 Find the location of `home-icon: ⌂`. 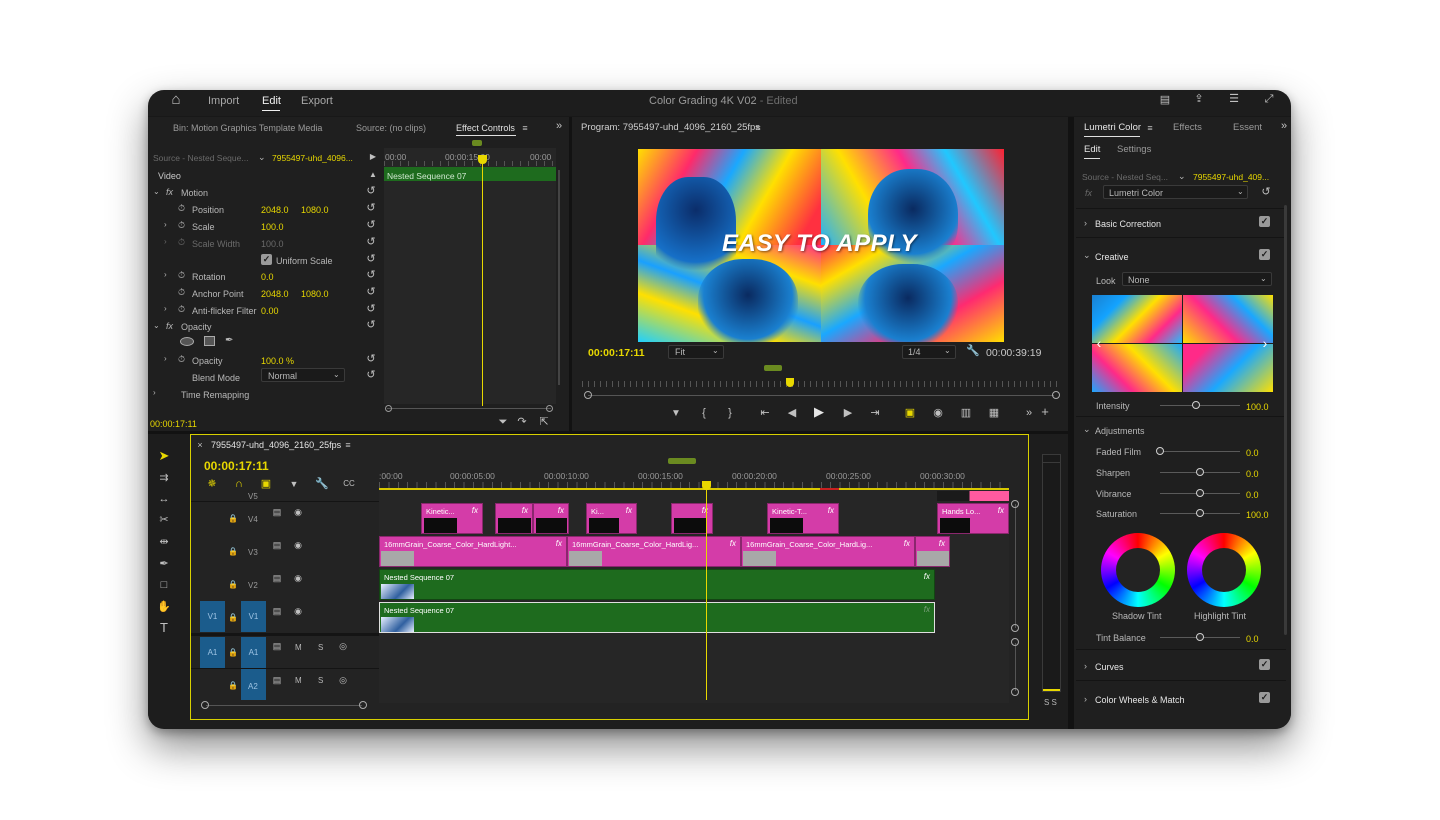

home-icon: ⌂ is located at coordinates (176, 99).